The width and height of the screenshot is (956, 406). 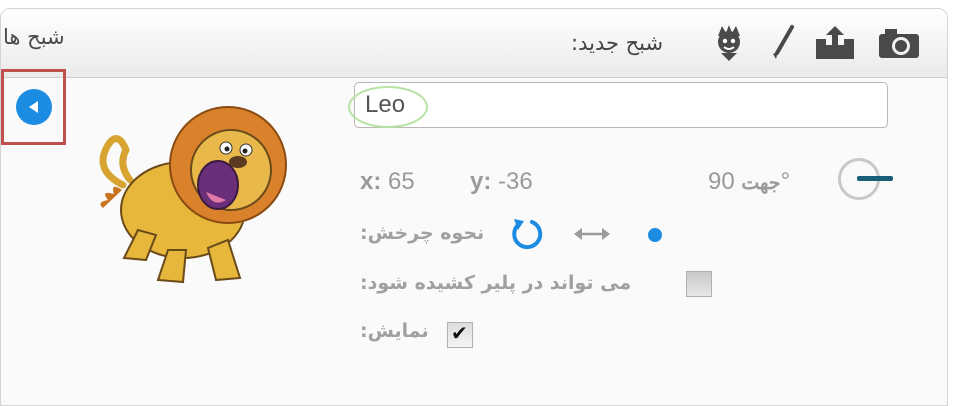 I want to click on camera-icon, so click(x=899, y=43).